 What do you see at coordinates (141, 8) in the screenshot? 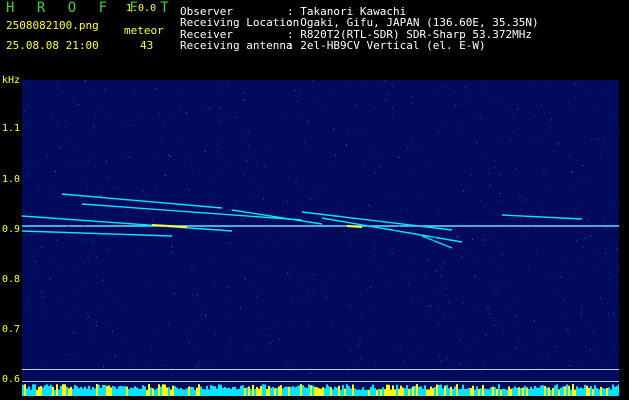
I see `app-version: 1.0.0` at bounding box center [141, 8].